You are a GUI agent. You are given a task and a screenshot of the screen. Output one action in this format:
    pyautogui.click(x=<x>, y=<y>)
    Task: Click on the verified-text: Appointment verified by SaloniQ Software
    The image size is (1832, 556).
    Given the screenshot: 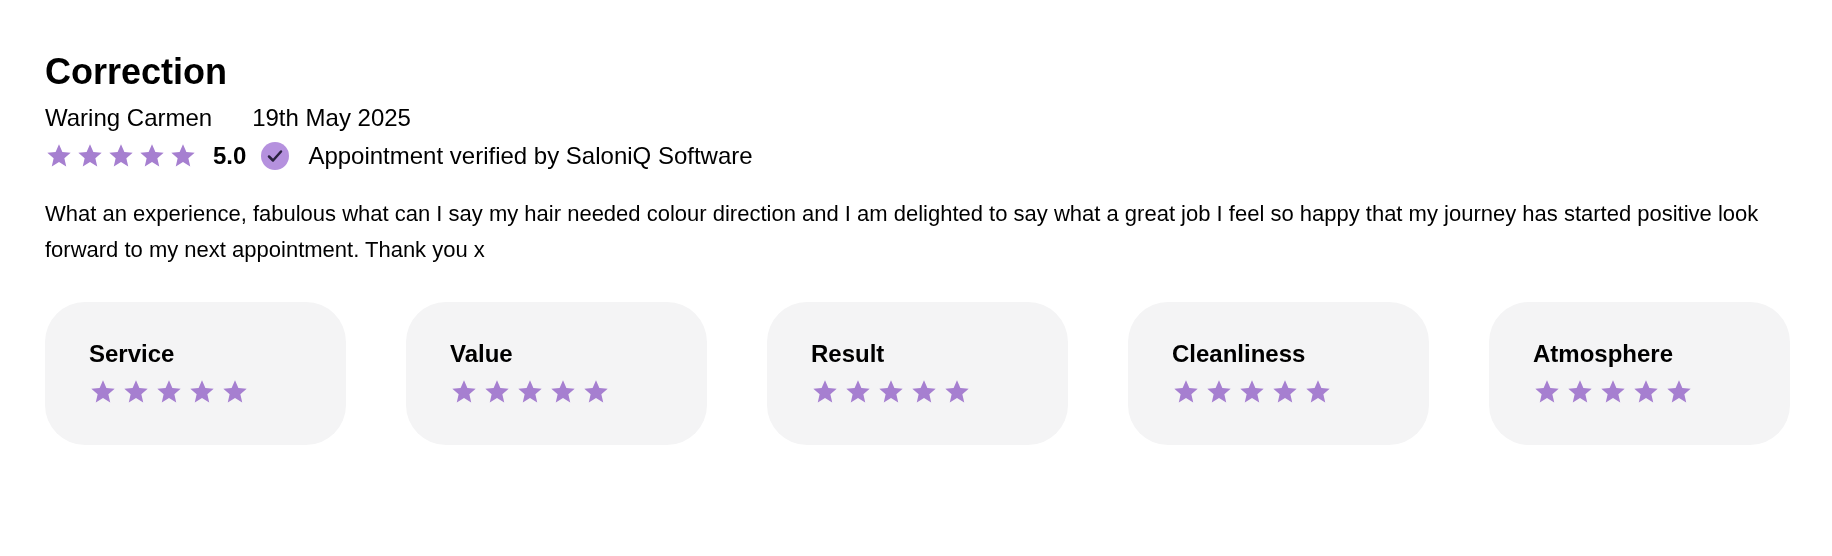 What is the action you would take?
    pyautogui.click(x=530, y=156)
    